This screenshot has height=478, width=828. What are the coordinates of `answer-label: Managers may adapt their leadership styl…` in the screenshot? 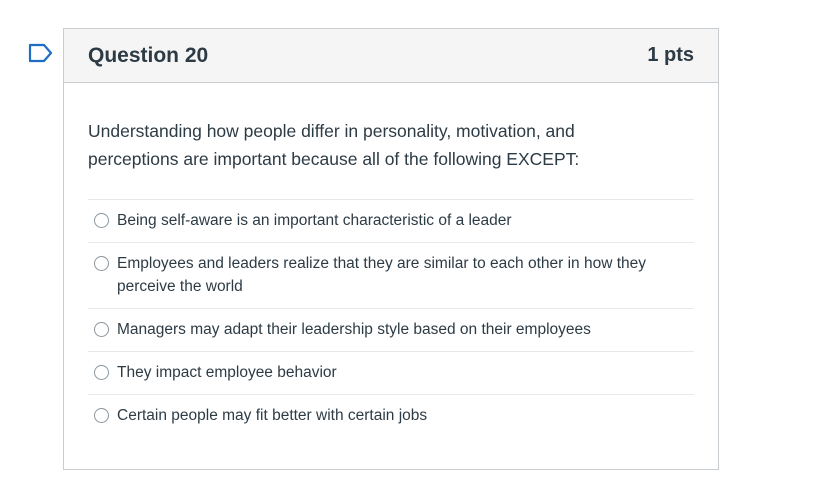 It's located at (354, 329).